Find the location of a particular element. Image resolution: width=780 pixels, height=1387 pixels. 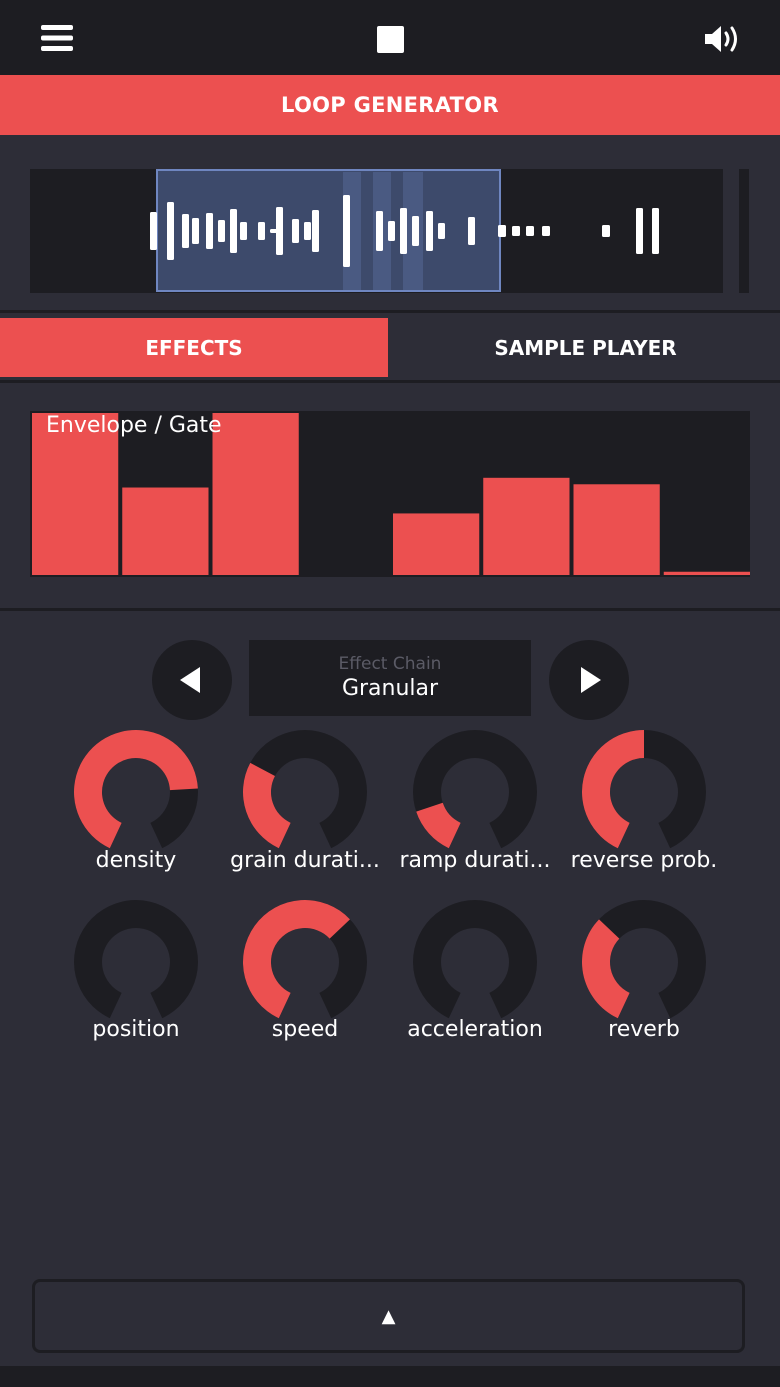

effect-chain-selector: Effect Chain Granular is located at coordinates (390, 678).